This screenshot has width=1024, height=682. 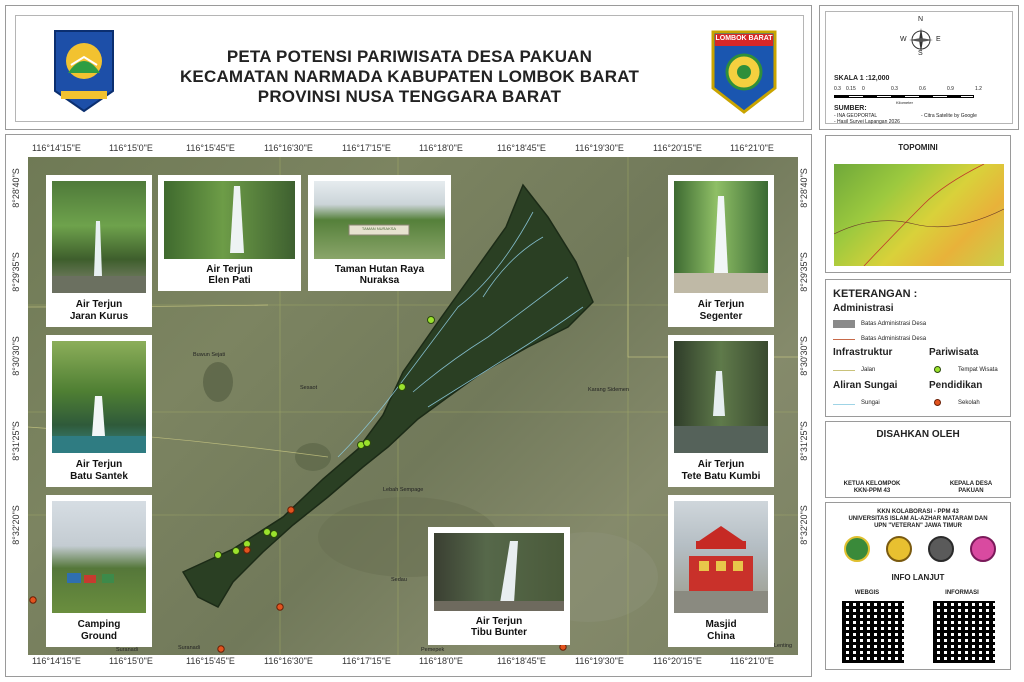 I want to click on legend-road-swatch, so click(x=844, y=370).